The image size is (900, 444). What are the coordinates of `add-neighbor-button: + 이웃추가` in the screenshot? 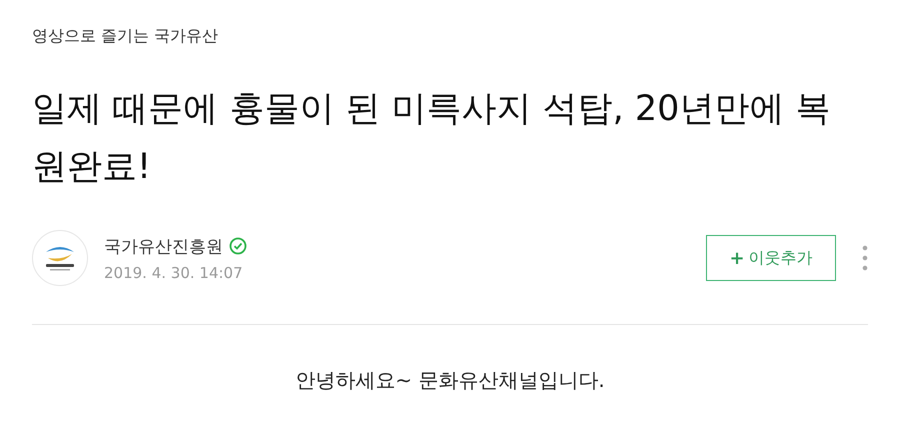 It's located at (771, 258).